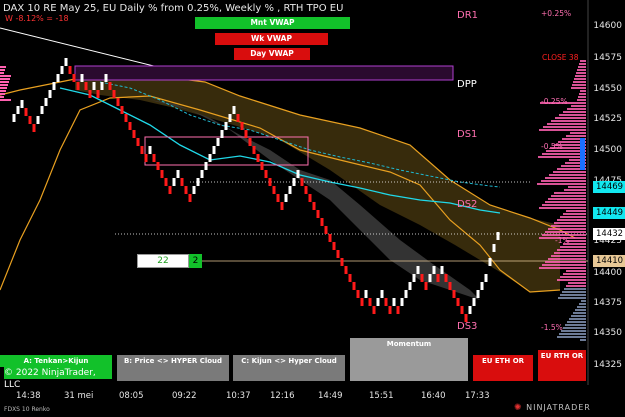  Describe the element at coordinates (272, 54) in the screenshot. I see `daily-vwap-button: Day VWAP` at that location.